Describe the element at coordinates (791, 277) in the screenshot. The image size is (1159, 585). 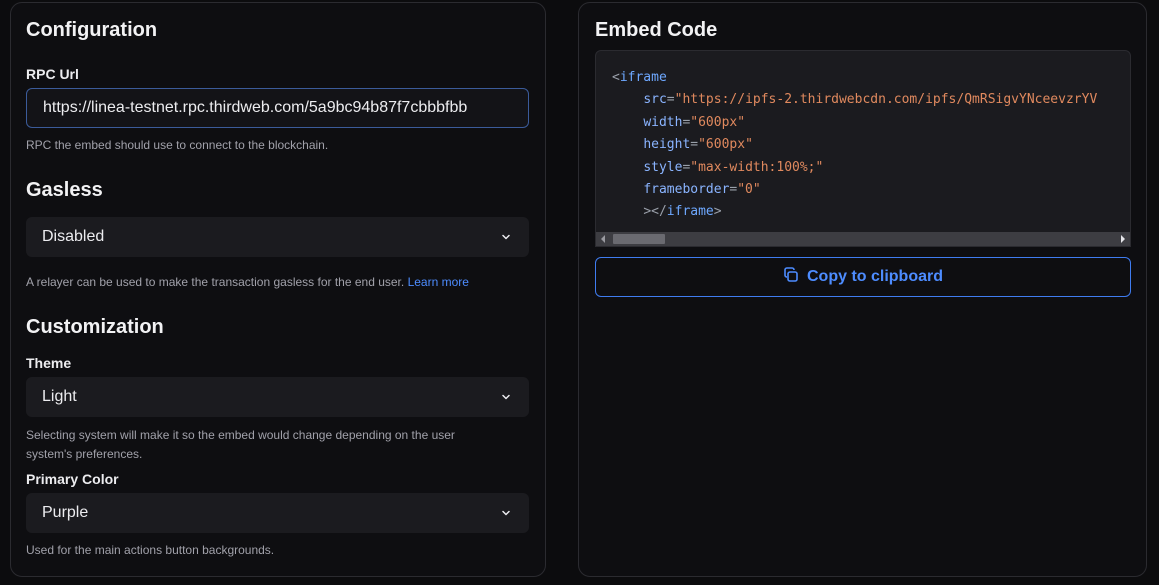
I see `copy-icon` at that location.